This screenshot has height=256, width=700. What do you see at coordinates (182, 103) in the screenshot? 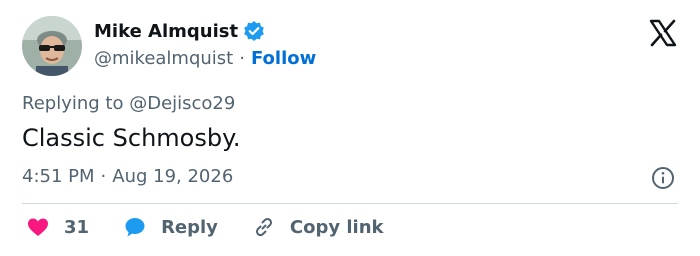
I see `replying-to-mention: @Dejisco29` at bounding box center [182, 103].